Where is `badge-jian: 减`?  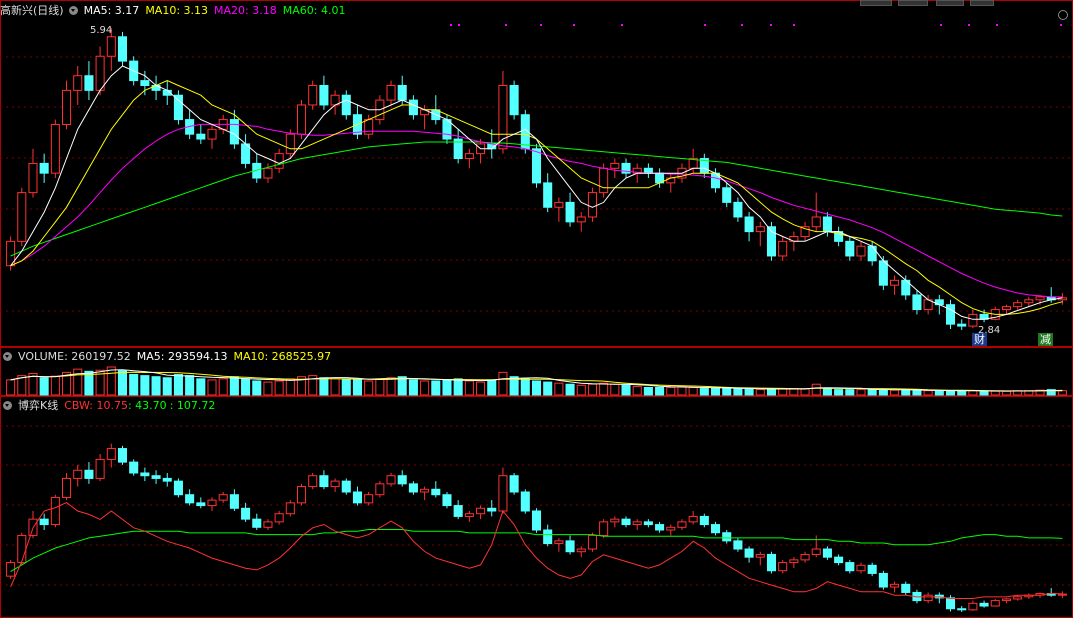 badge-jian: 减 is located at coordinates (1045, 339).